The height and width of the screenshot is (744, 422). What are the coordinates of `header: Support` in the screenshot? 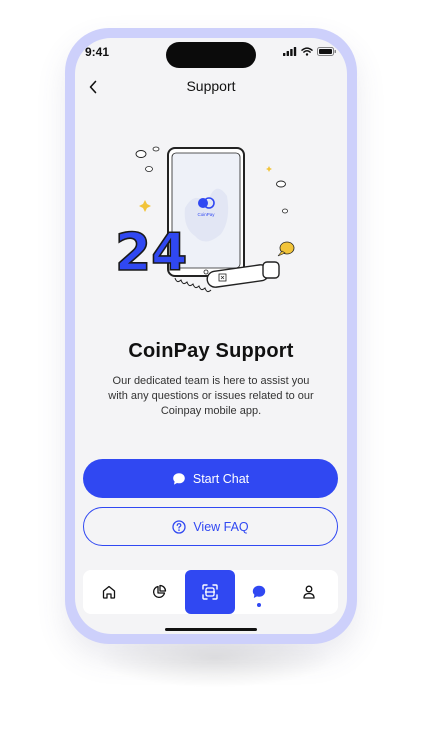 It's located at (211, 87).